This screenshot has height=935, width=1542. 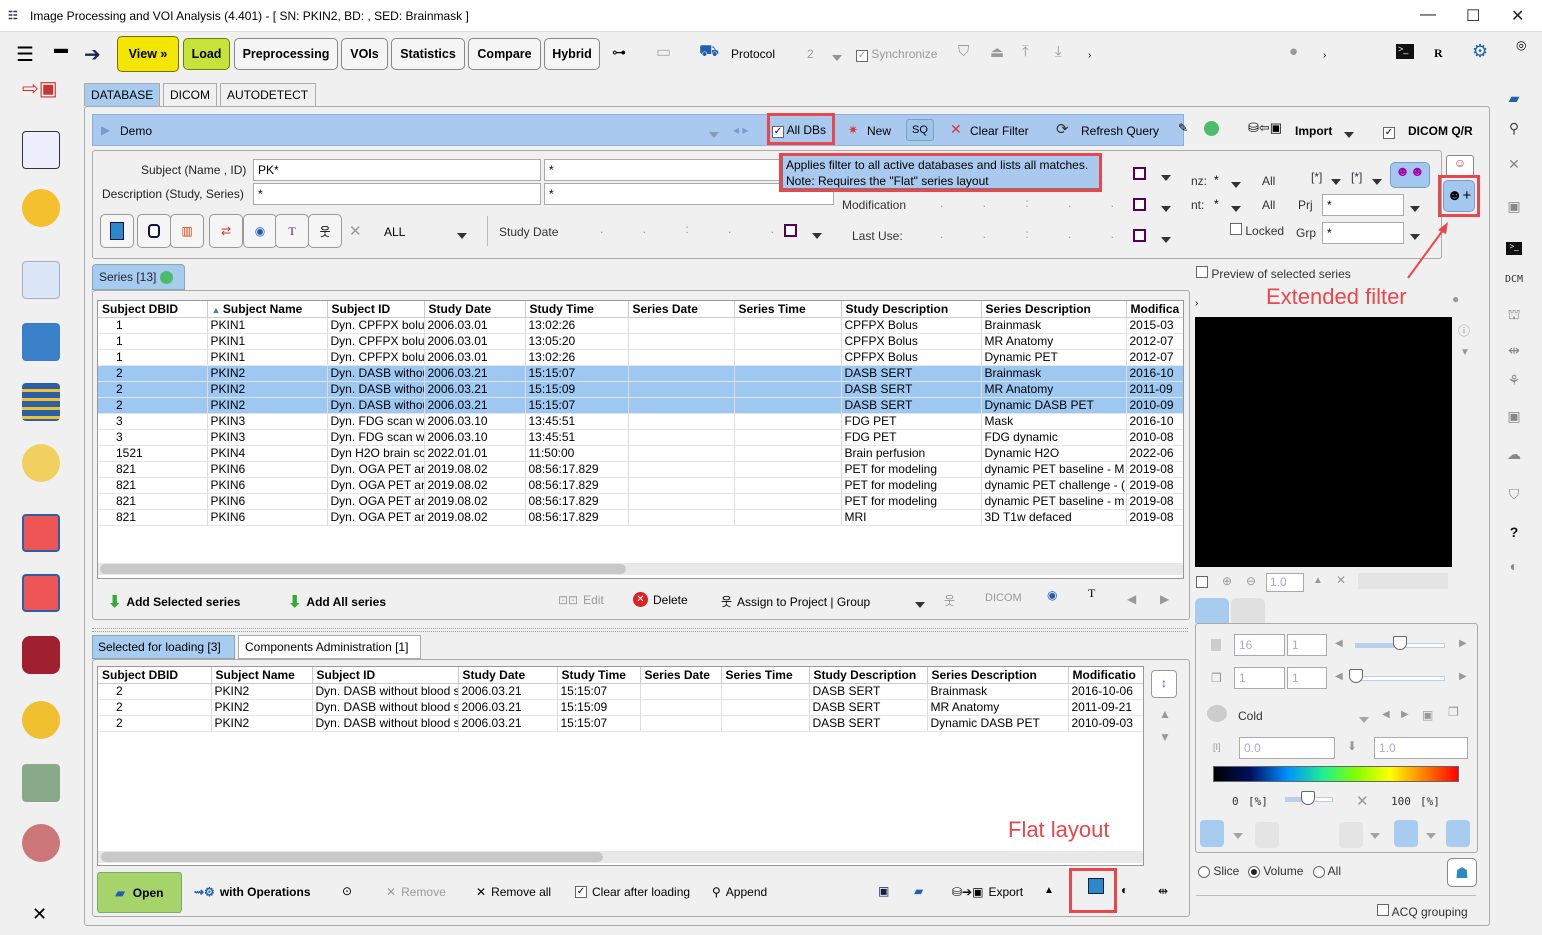 What do you see at coordinates (385, 675) in the screenshot?
I see `column-header: Subject ID` at bounding box center [385, 675].